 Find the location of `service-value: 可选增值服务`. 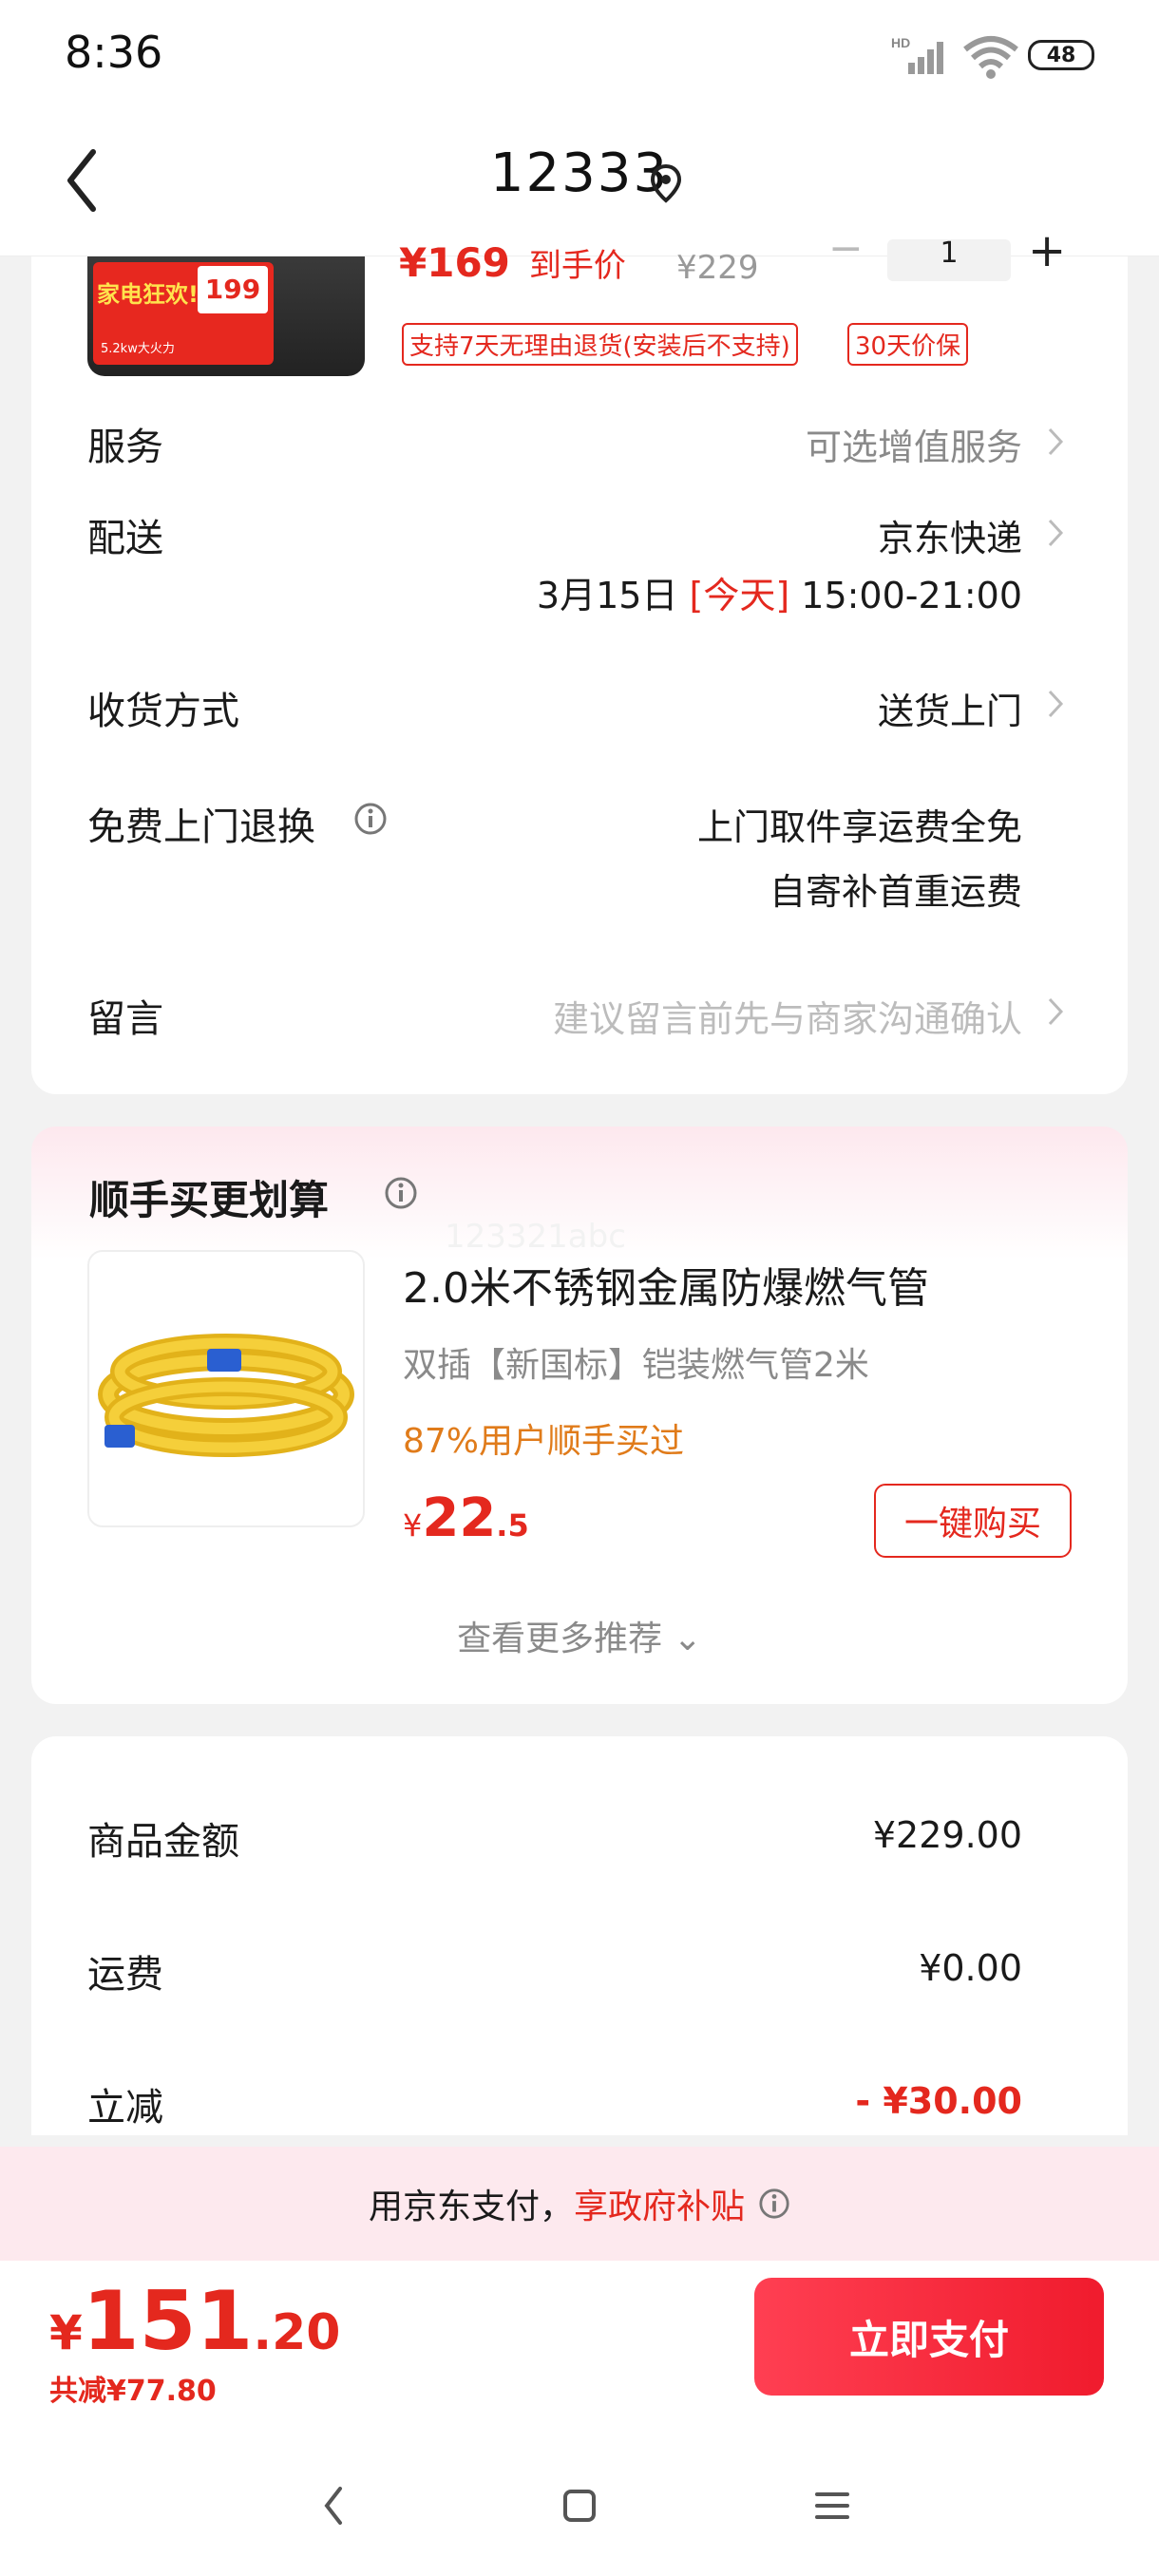

service-value: 可选增值服务 is located at coordinates (914, 444).